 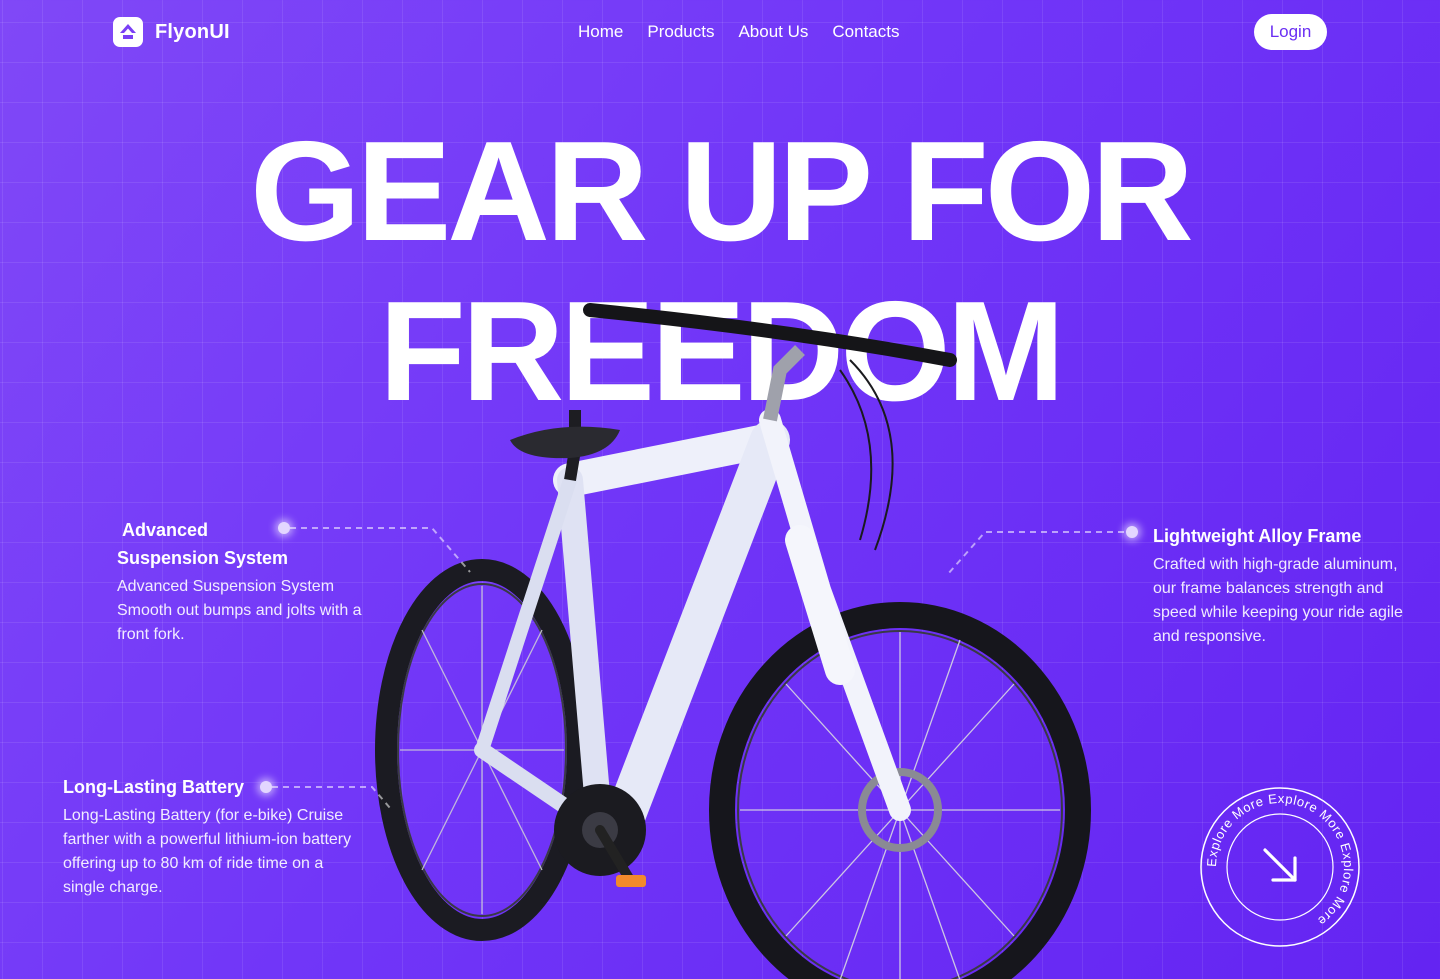 I want to click on explore-more-button: Explore More Explore More Explore More, so click(x=1280, y=867).